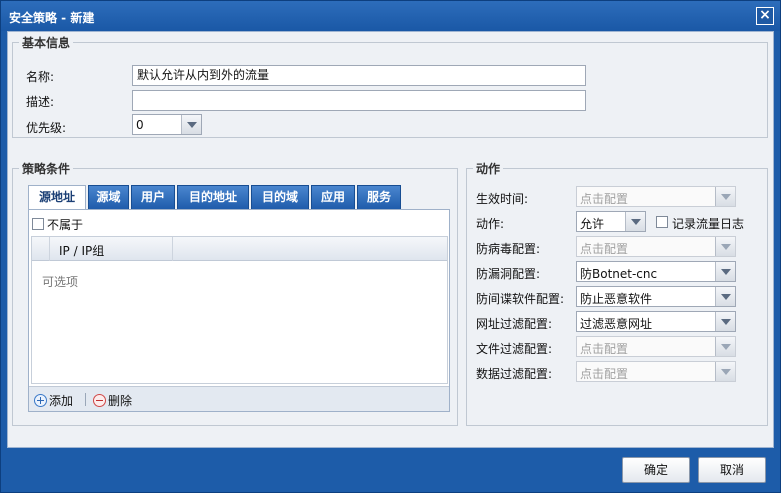 The width and height of the screenshot is (781, 493). Describe the element at coordinates (708, 224) in the screenshot. I see `log-traffic-label: 记录流量日志` at that location.